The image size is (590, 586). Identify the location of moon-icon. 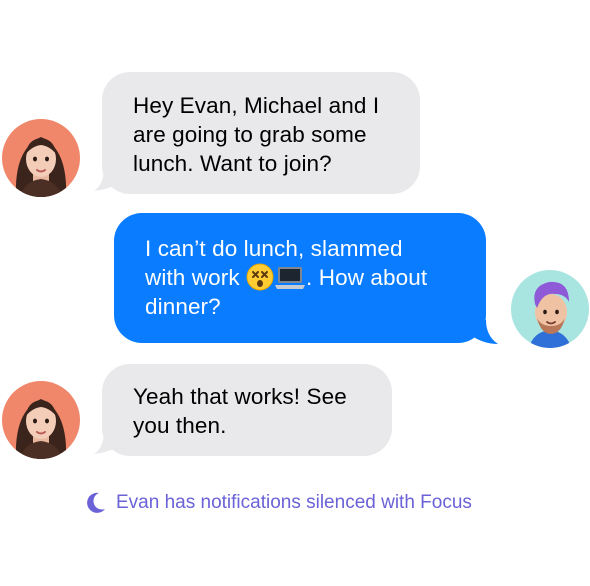
(96, 502).